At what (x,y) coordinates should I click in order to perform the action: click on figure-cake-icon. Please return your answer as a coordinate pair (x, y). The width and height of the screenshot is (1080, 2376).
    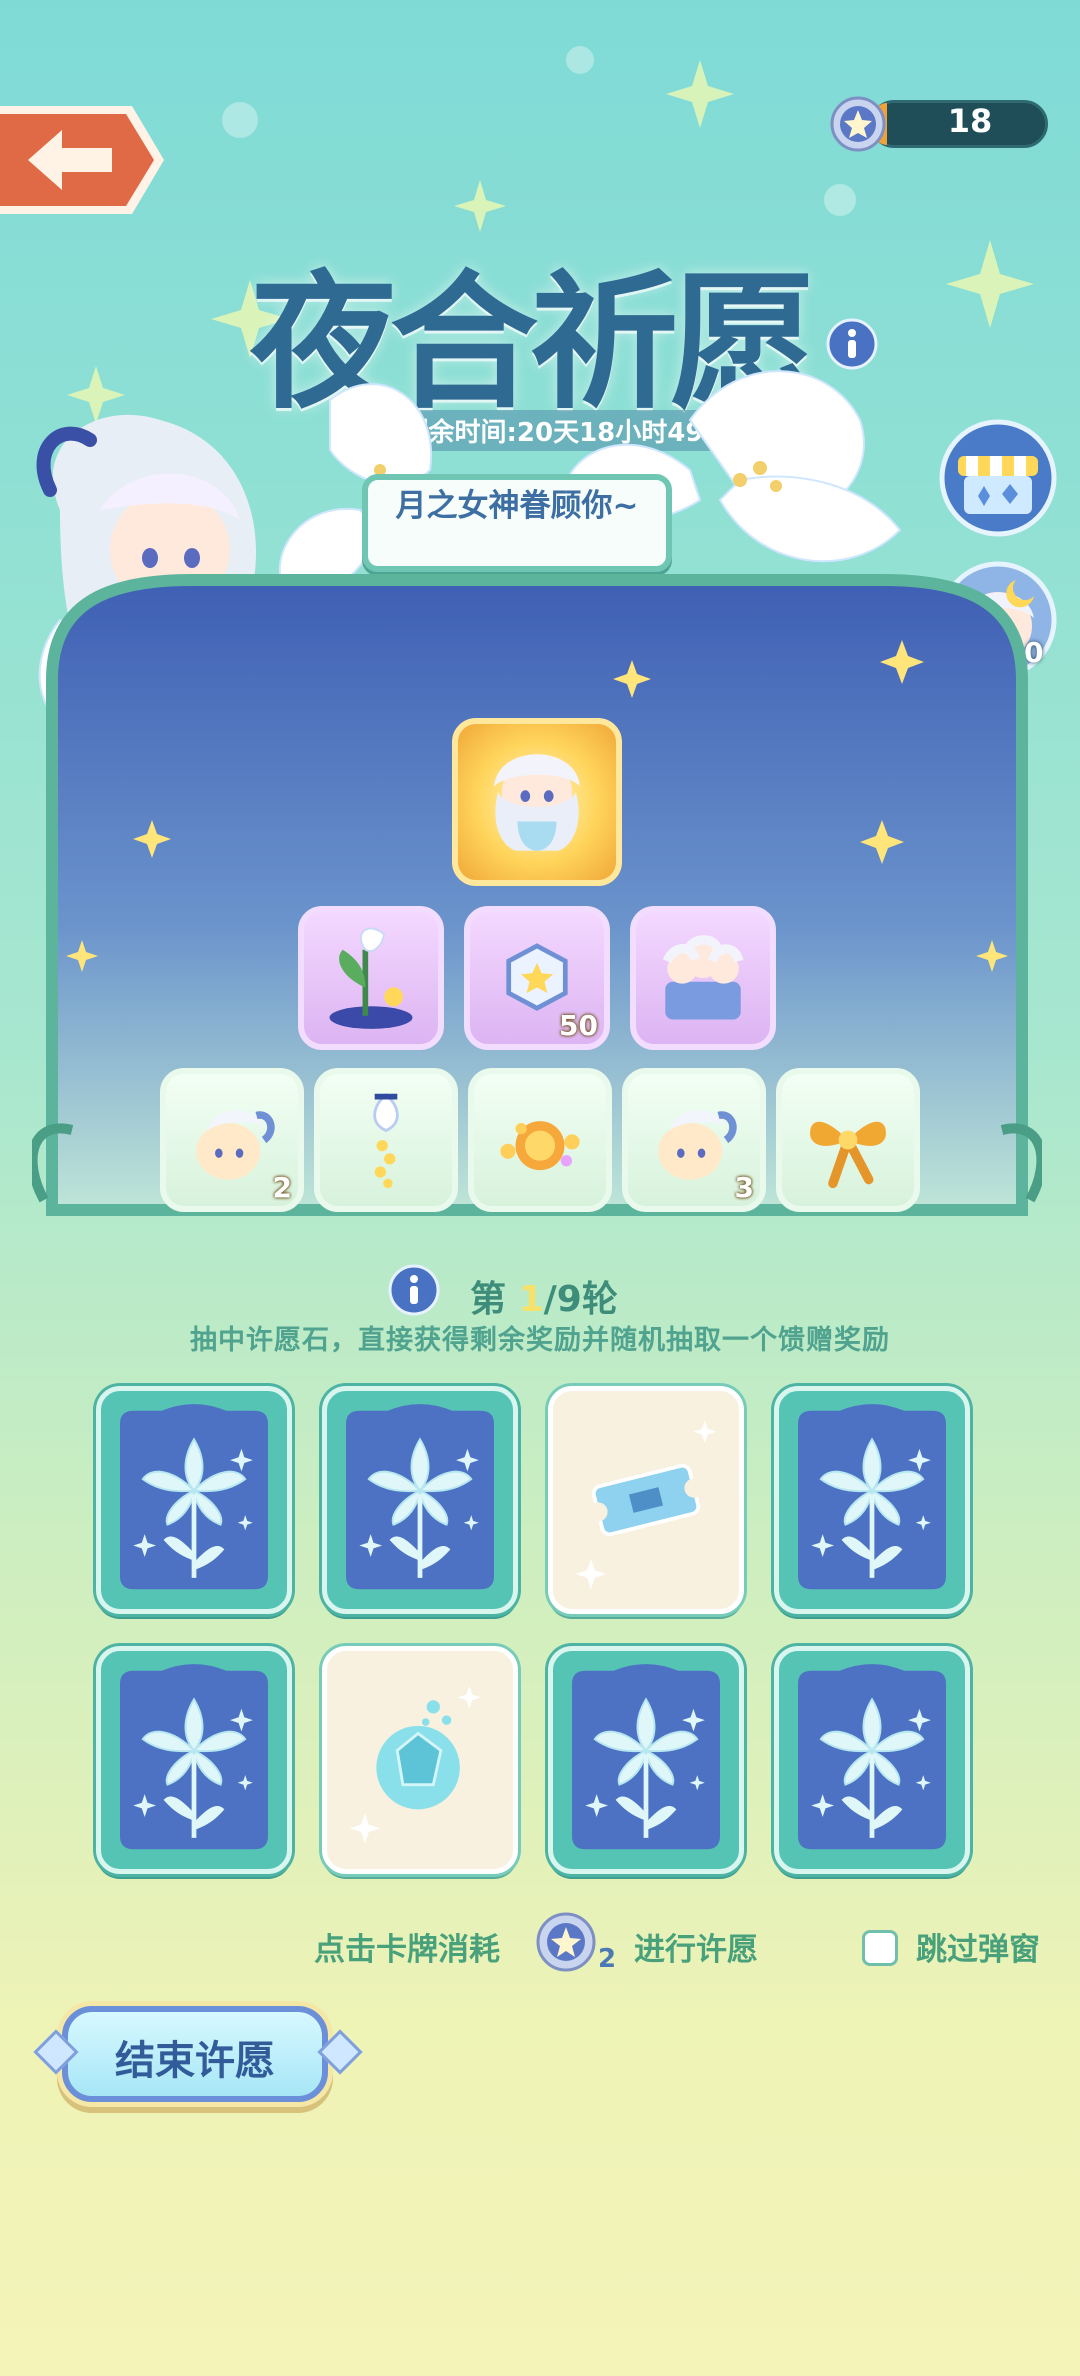
    Looking at the image, I should click on (703, 977).